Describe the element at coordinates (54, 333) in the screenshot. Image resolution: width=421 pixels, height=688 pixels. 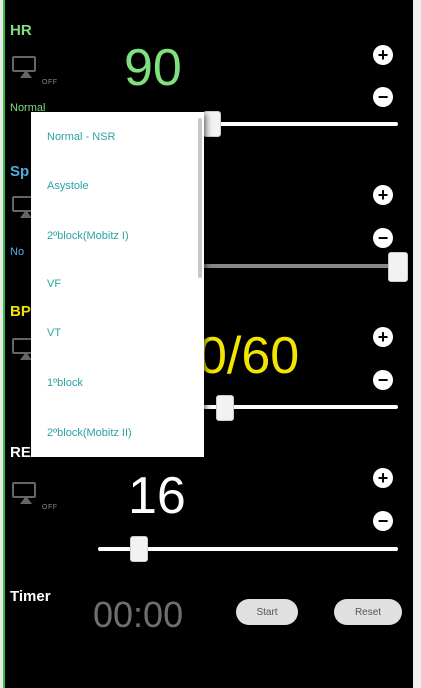
I see `dropdown-option-vt: VT` at that location.